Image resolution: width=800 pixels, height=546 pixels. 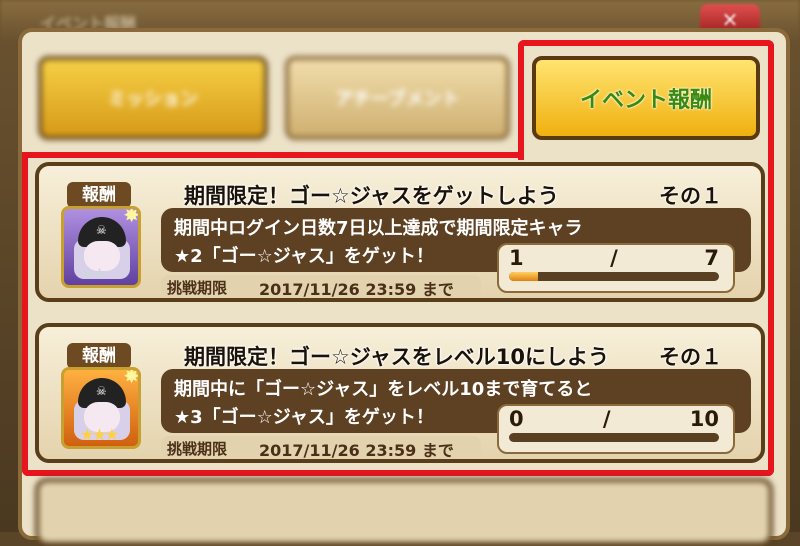 I want to click on progress-total: 10, so click(x=704, y=419).